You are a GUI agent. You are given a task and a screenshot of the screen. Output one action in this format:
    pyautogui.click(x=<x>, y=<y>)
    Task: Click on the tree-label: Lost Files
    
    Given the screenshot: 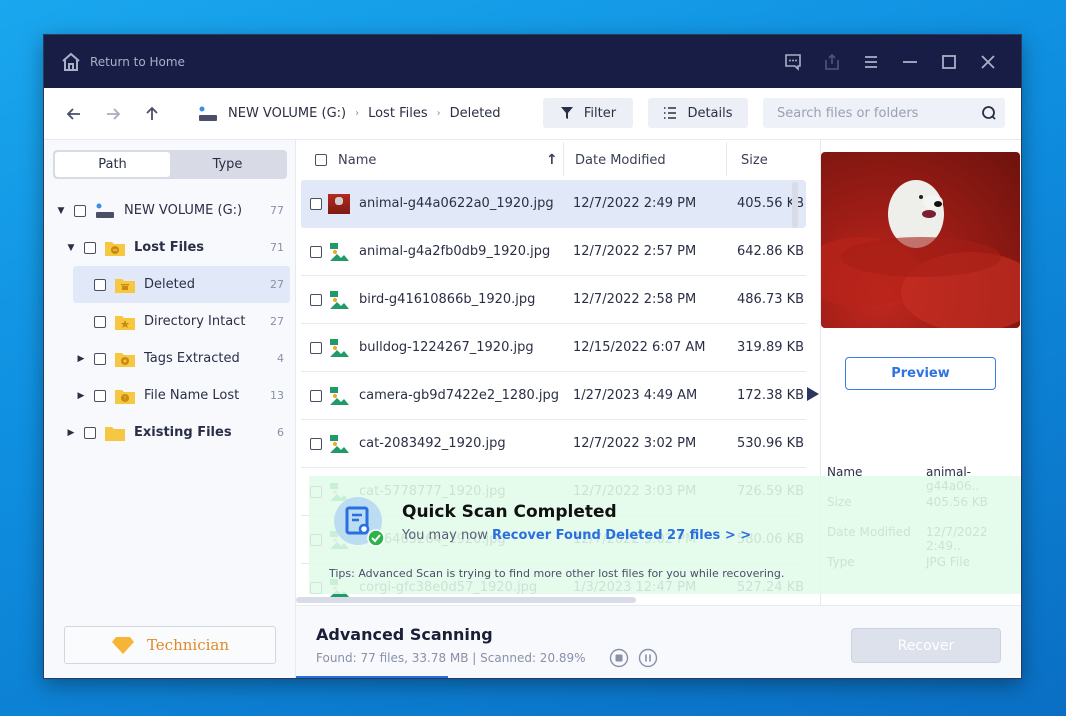 What is the action you would take?
    pyautogui.click(x=169, y=247)
    